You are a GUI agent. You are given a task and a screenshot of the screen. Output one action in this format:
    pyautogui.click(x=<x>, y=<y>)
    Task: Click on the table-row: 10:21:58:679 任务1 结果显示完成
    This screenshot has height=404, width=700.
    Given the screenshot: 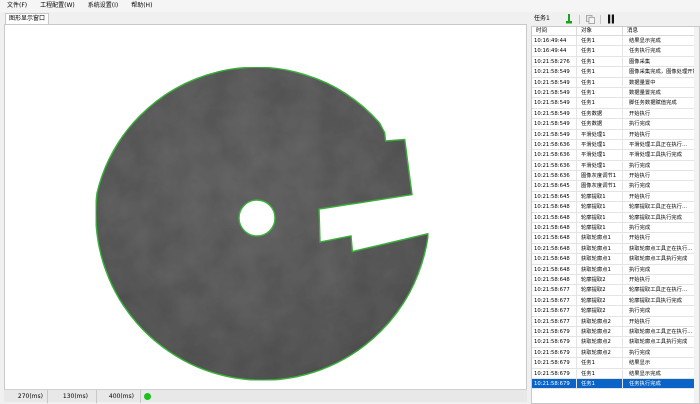 What is the action you would take?
    pyautogui.click(x=615, y=373)
    